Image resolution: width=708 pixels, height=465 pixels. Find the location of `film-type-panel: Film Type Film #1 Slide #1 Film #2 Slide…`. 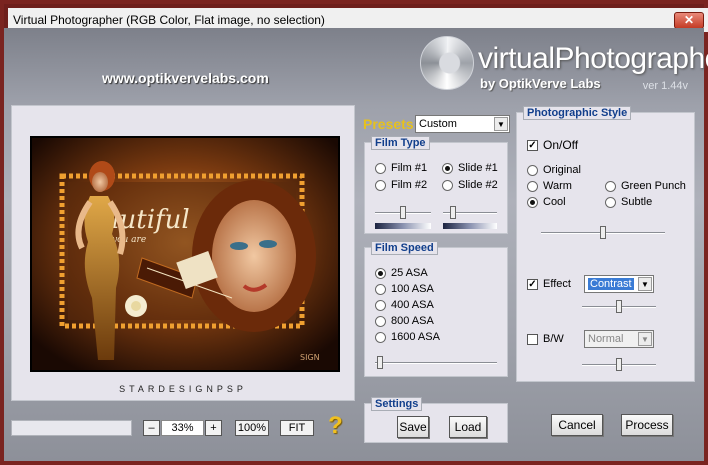

film-type-panel: Film Type Film #1 Slide #1 Film #2 Slide… is located at coordinates (436, 185).